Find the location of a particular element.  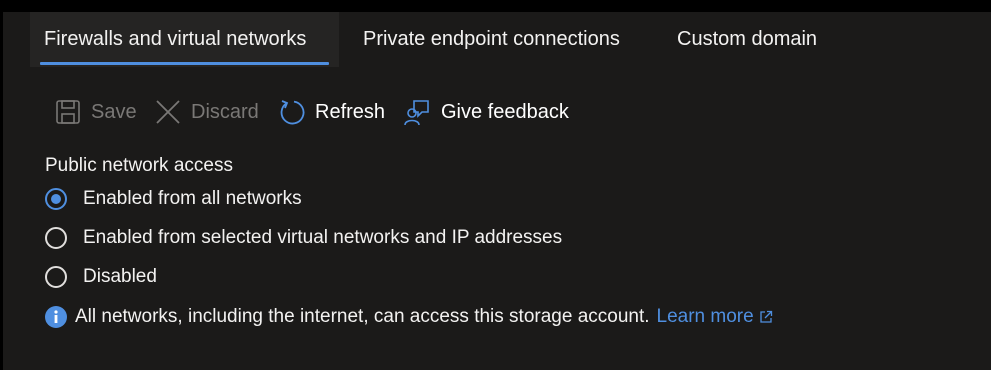

radio-disabled: Disabled is located at coordinates (101, 277).